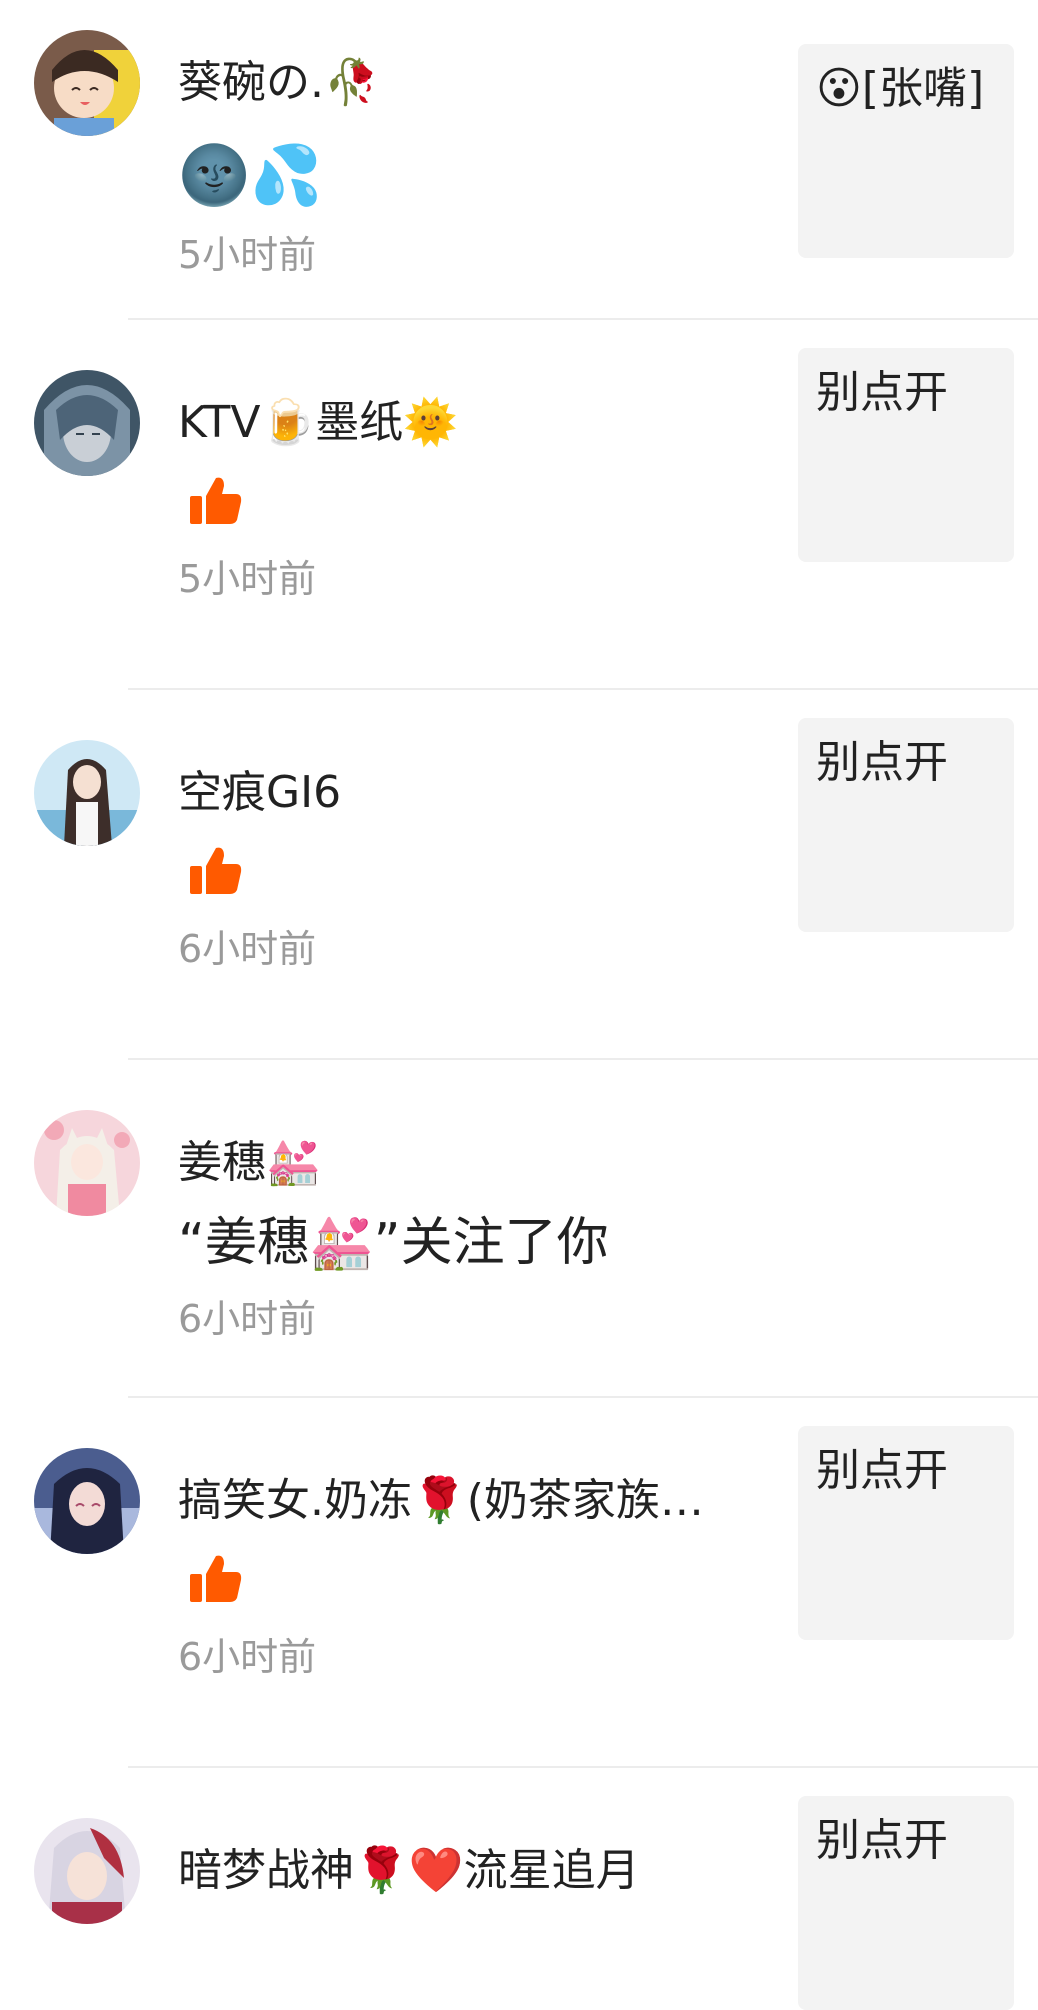 This screenshot has width=1038, height=2010. What do you see at coordinates (250, 175) in the screenshot?
I see `comment-content: 🌚💦` at bounding box center [250, 175].